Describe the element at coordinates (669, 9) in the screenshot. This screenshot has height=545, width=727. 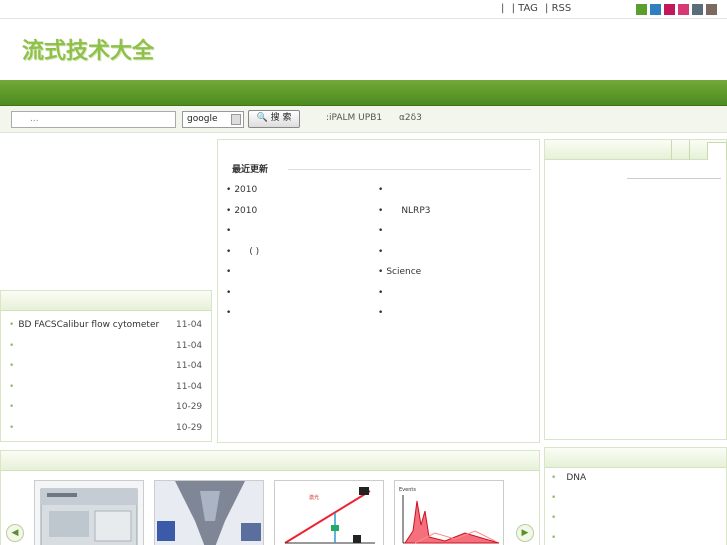
I see `theme-swatch-crimson` at that location.